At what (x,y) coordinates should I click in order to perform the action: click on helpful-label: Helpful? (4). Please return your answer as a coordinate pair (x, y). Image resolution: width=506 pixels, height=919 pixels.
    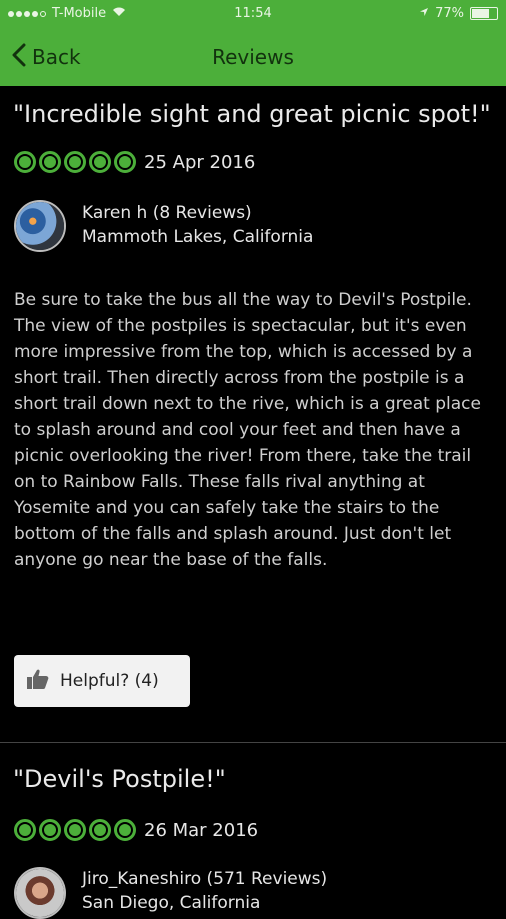
    Looking at the image, I should click on (109, 681).